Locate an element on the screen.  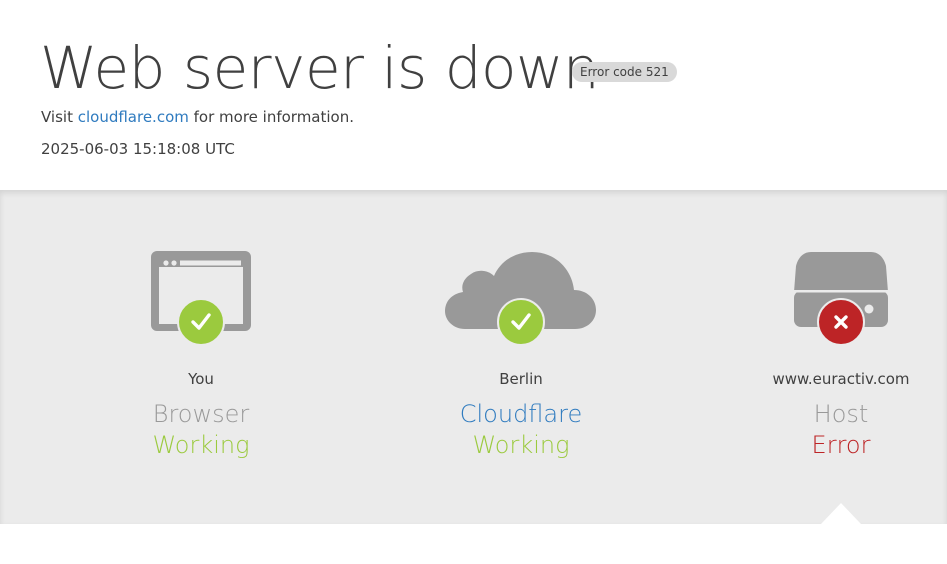
status-state: Error is located at coordinates (841, 445).